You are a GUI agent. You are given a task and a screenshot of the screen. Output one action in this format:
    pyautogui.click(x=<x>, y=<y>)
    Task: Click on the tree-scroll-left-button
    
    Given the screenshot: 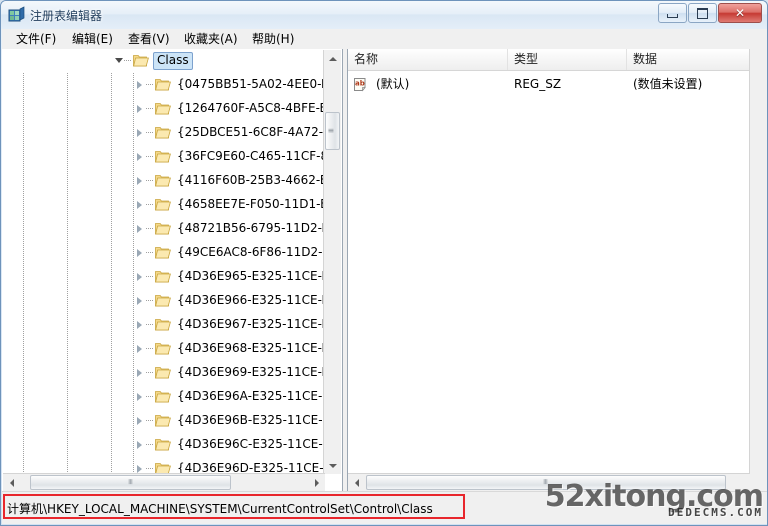 What is the action you would take?
    pyautogui.click(x=11, y=482)
    